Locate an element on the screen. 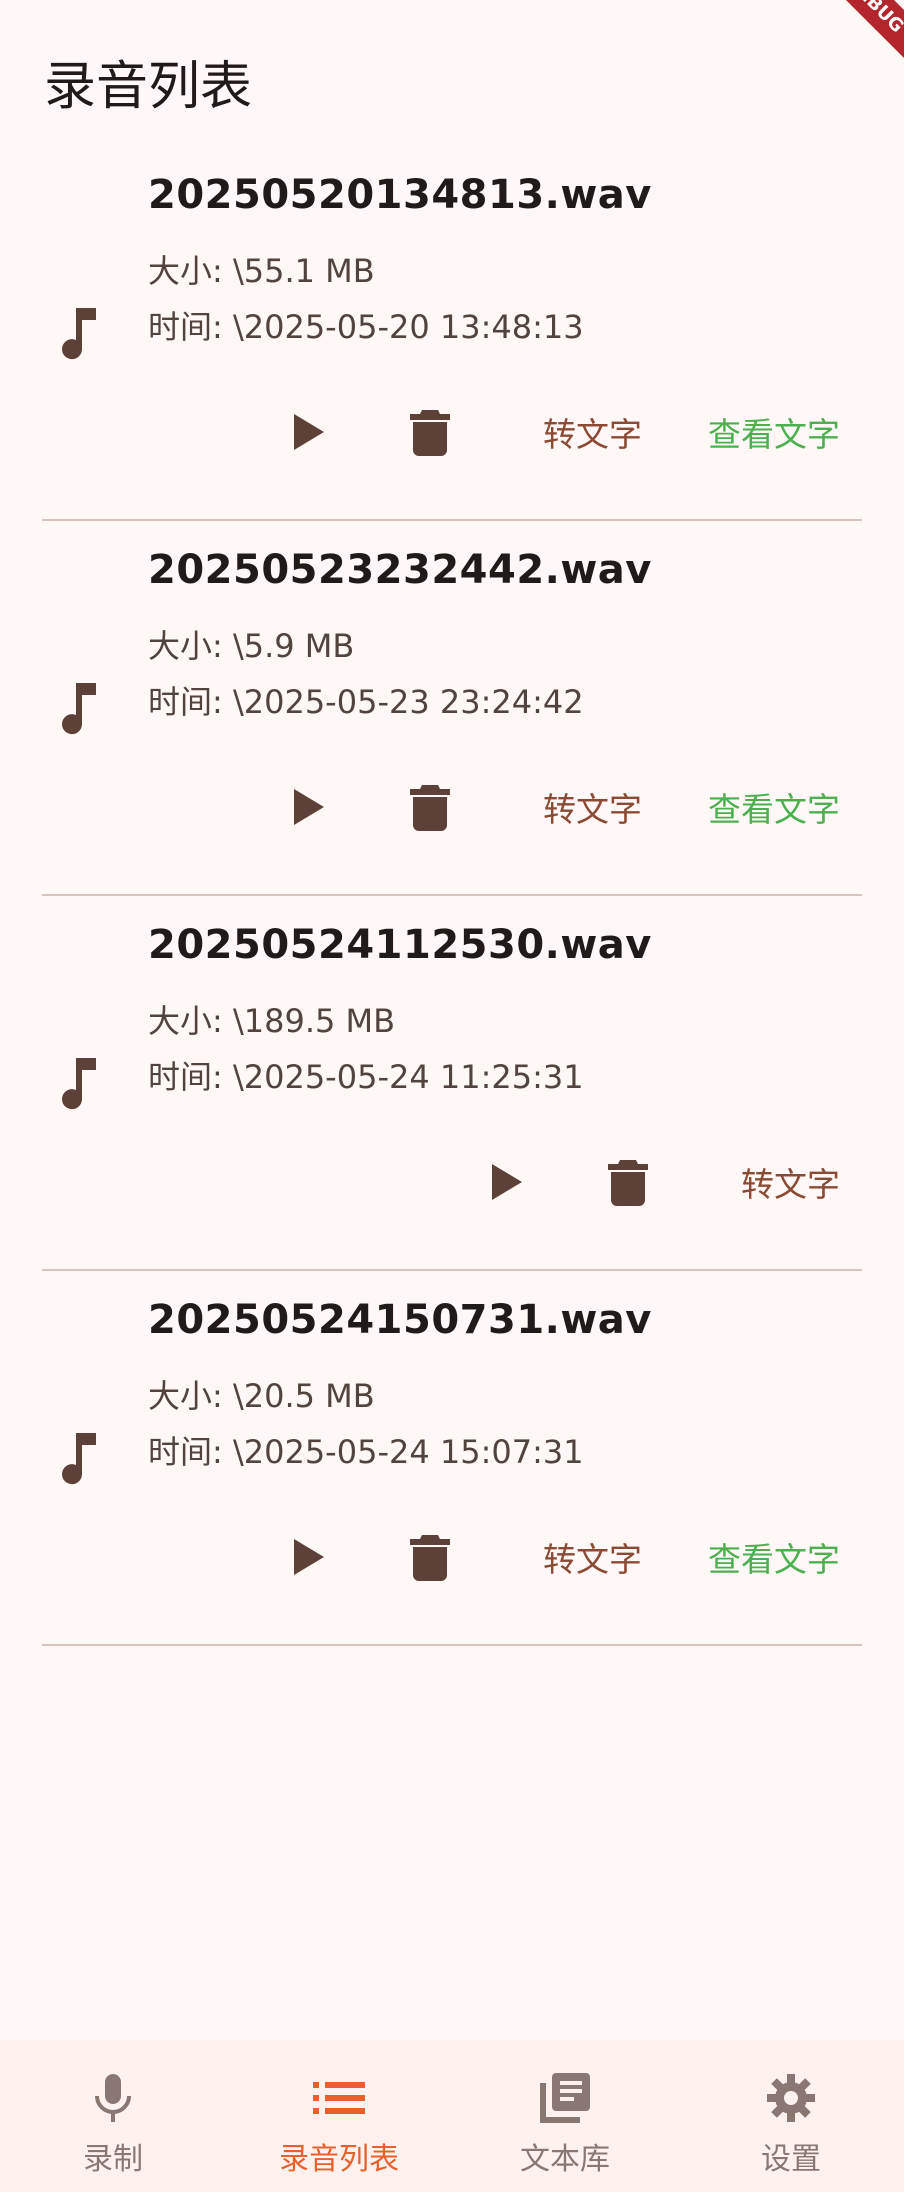 The image size is (904, 2192). nav-item-record: 录制 is located at coordinates (113, 2116).